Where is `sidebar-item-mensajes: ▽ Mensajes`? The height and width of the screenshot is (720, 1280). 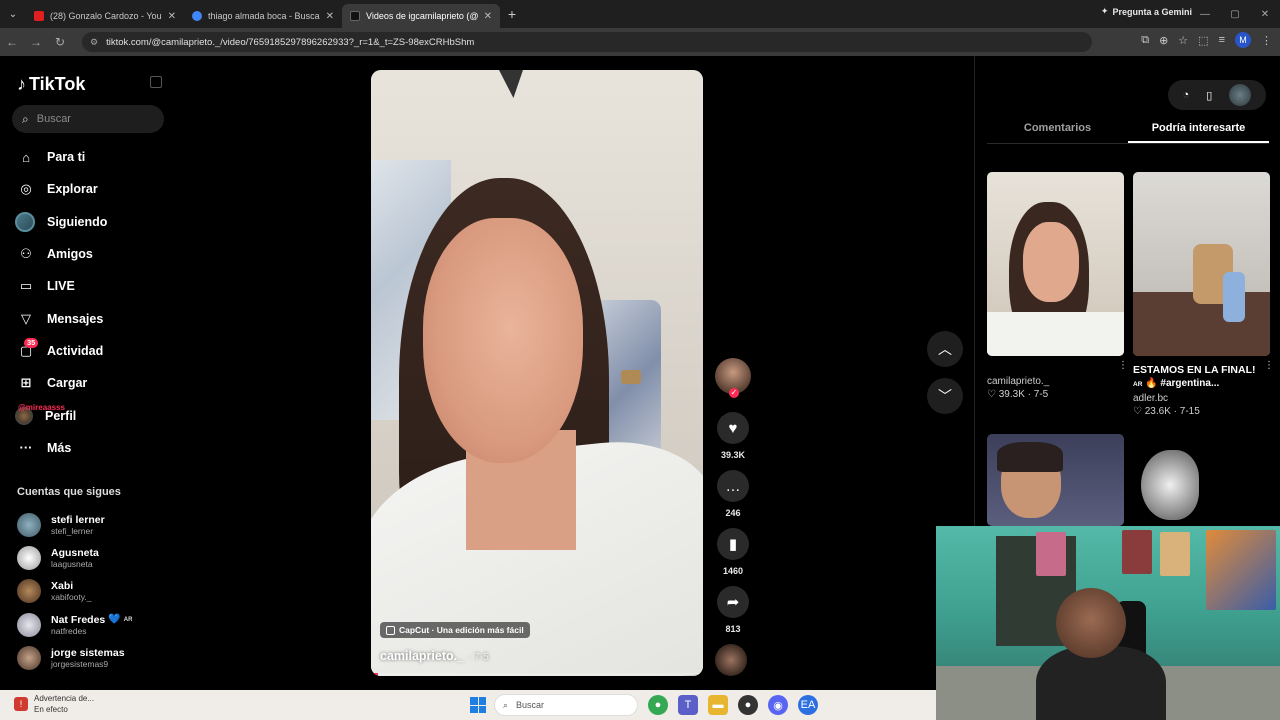 sidebar-item-mensajes: ▽ Mensajes is located at coordinates (90, 318).